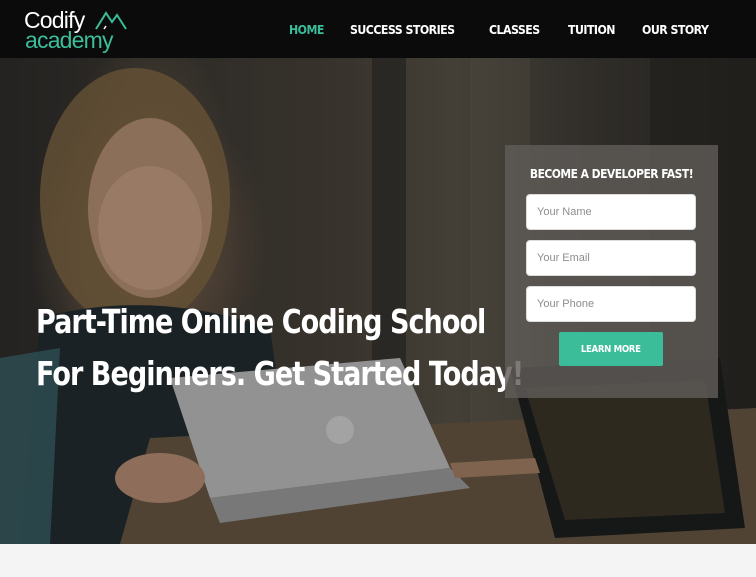 Image resolution: width=756 pixels, height=577 pixels. I want to click on learn-more-label: LEARN MORE, so click(611, 349).